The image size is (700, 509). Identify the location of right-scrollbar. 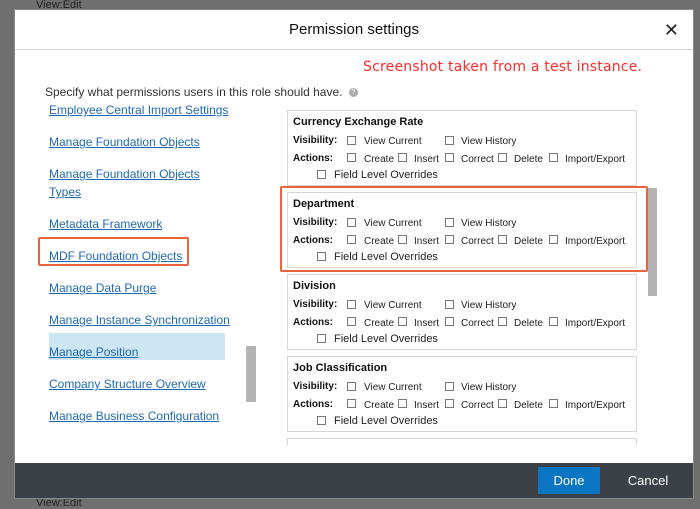
(652, 242).